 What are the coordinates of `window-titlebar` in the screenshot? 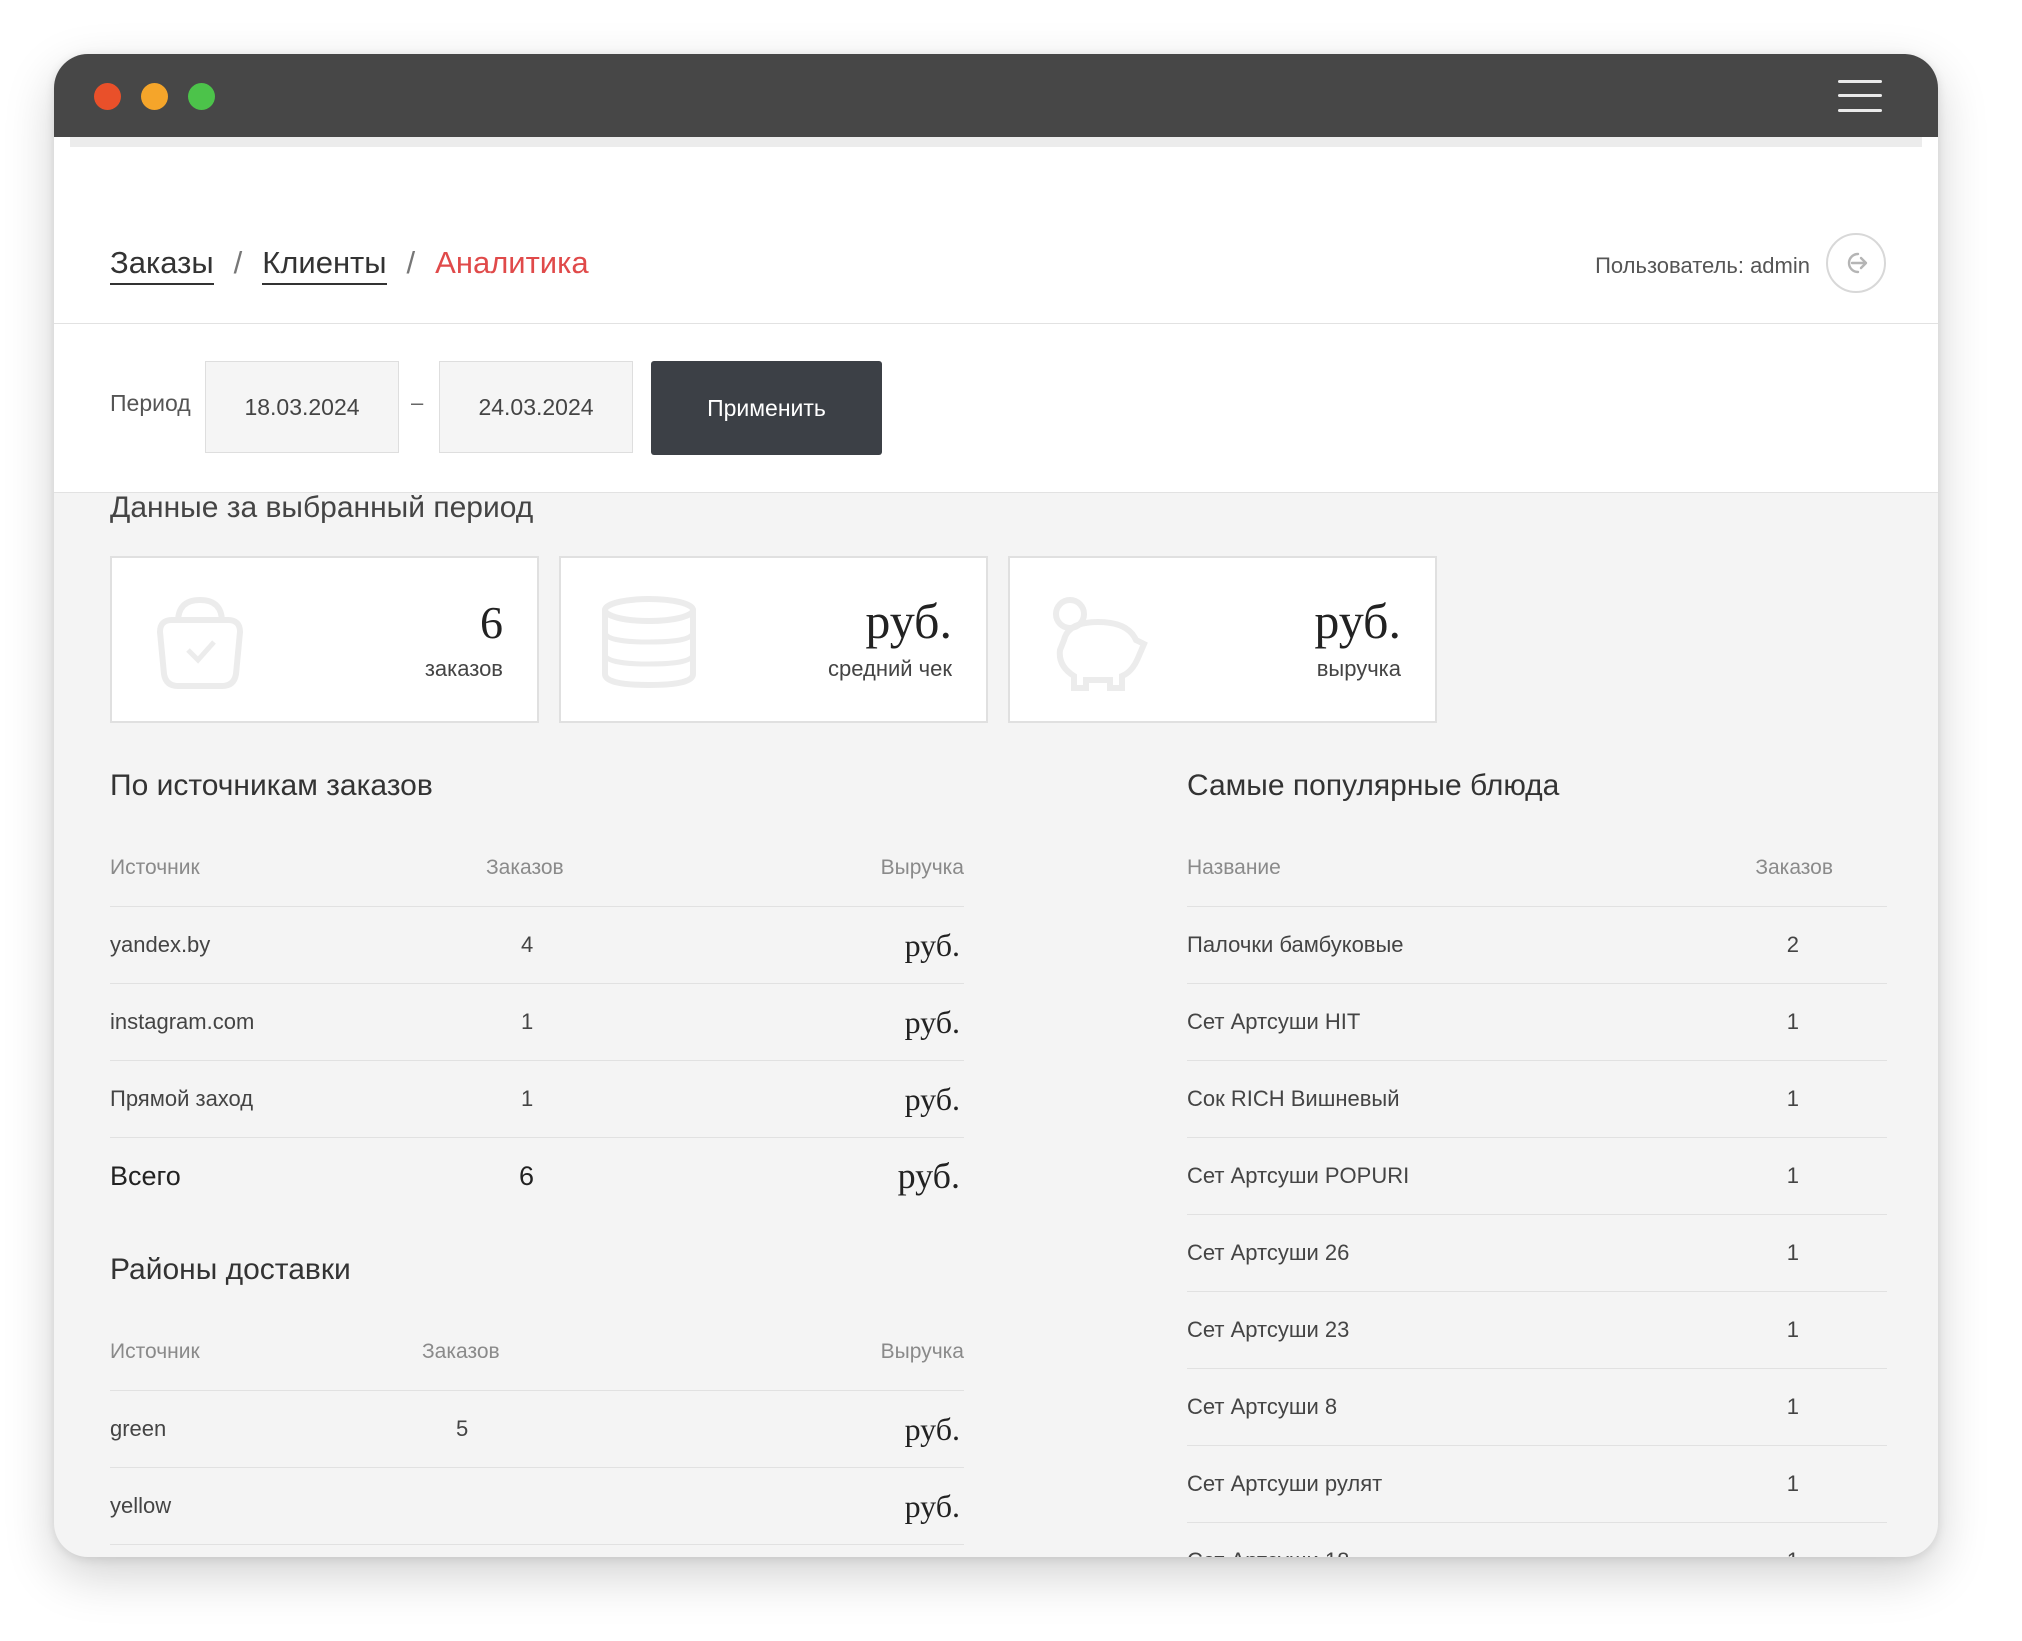 It's located at (996, 95).